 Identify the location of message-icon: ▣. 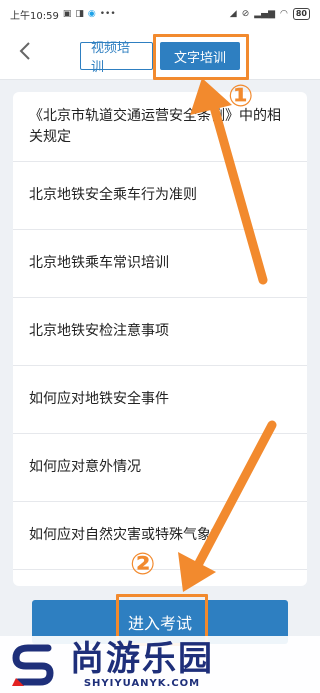
(67, 13).